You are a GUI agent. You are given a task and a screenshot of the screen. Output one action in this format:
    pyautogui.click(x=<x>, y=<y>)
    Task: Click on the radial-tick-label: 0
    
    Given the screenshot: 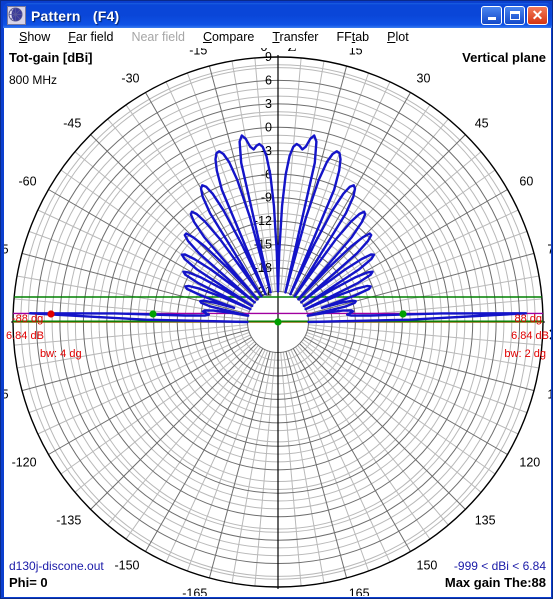 What is the action you would take?
    pyautogui.click(x=268, y=127)
    